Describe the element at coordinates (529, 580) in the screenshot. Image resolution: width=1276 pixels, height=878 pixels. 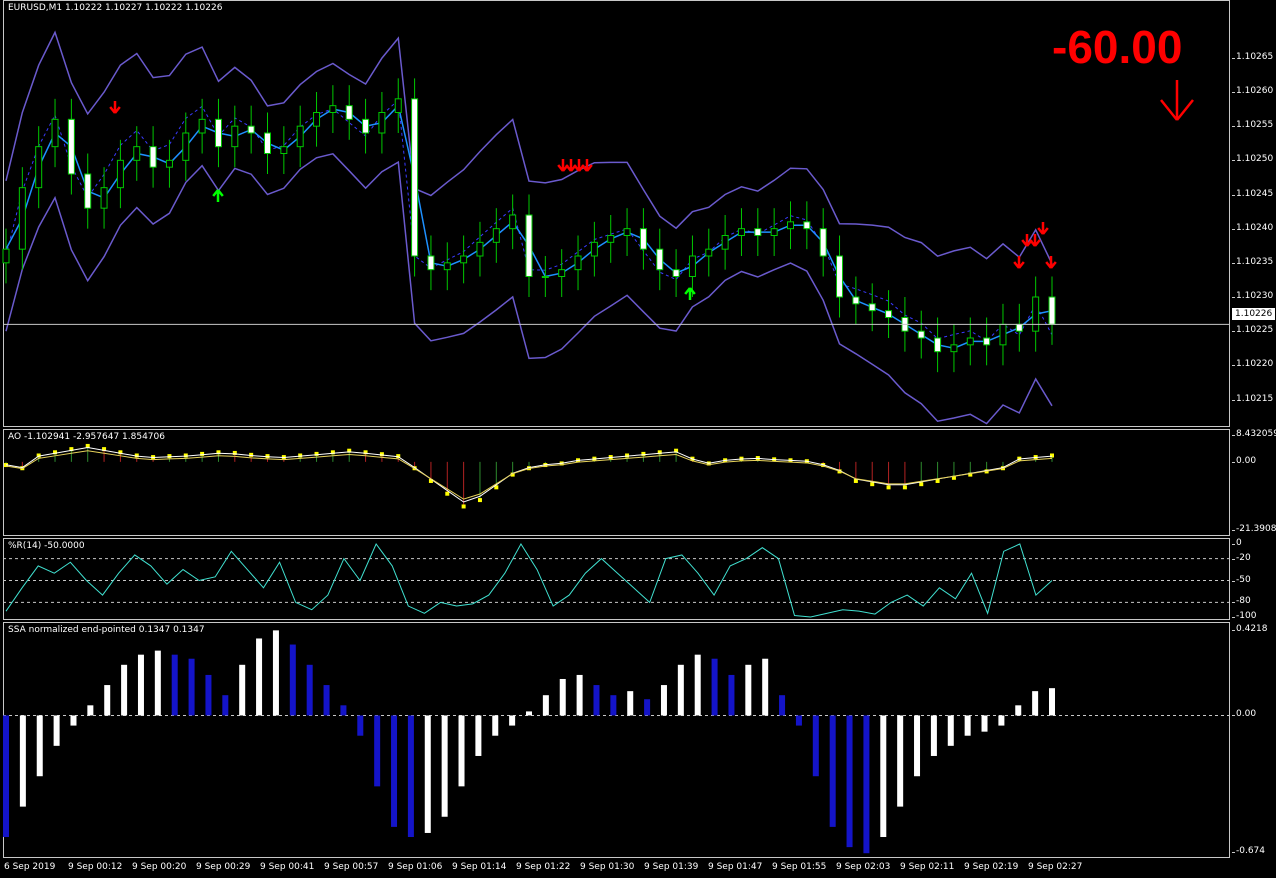
I see `wpr-line` at that location.